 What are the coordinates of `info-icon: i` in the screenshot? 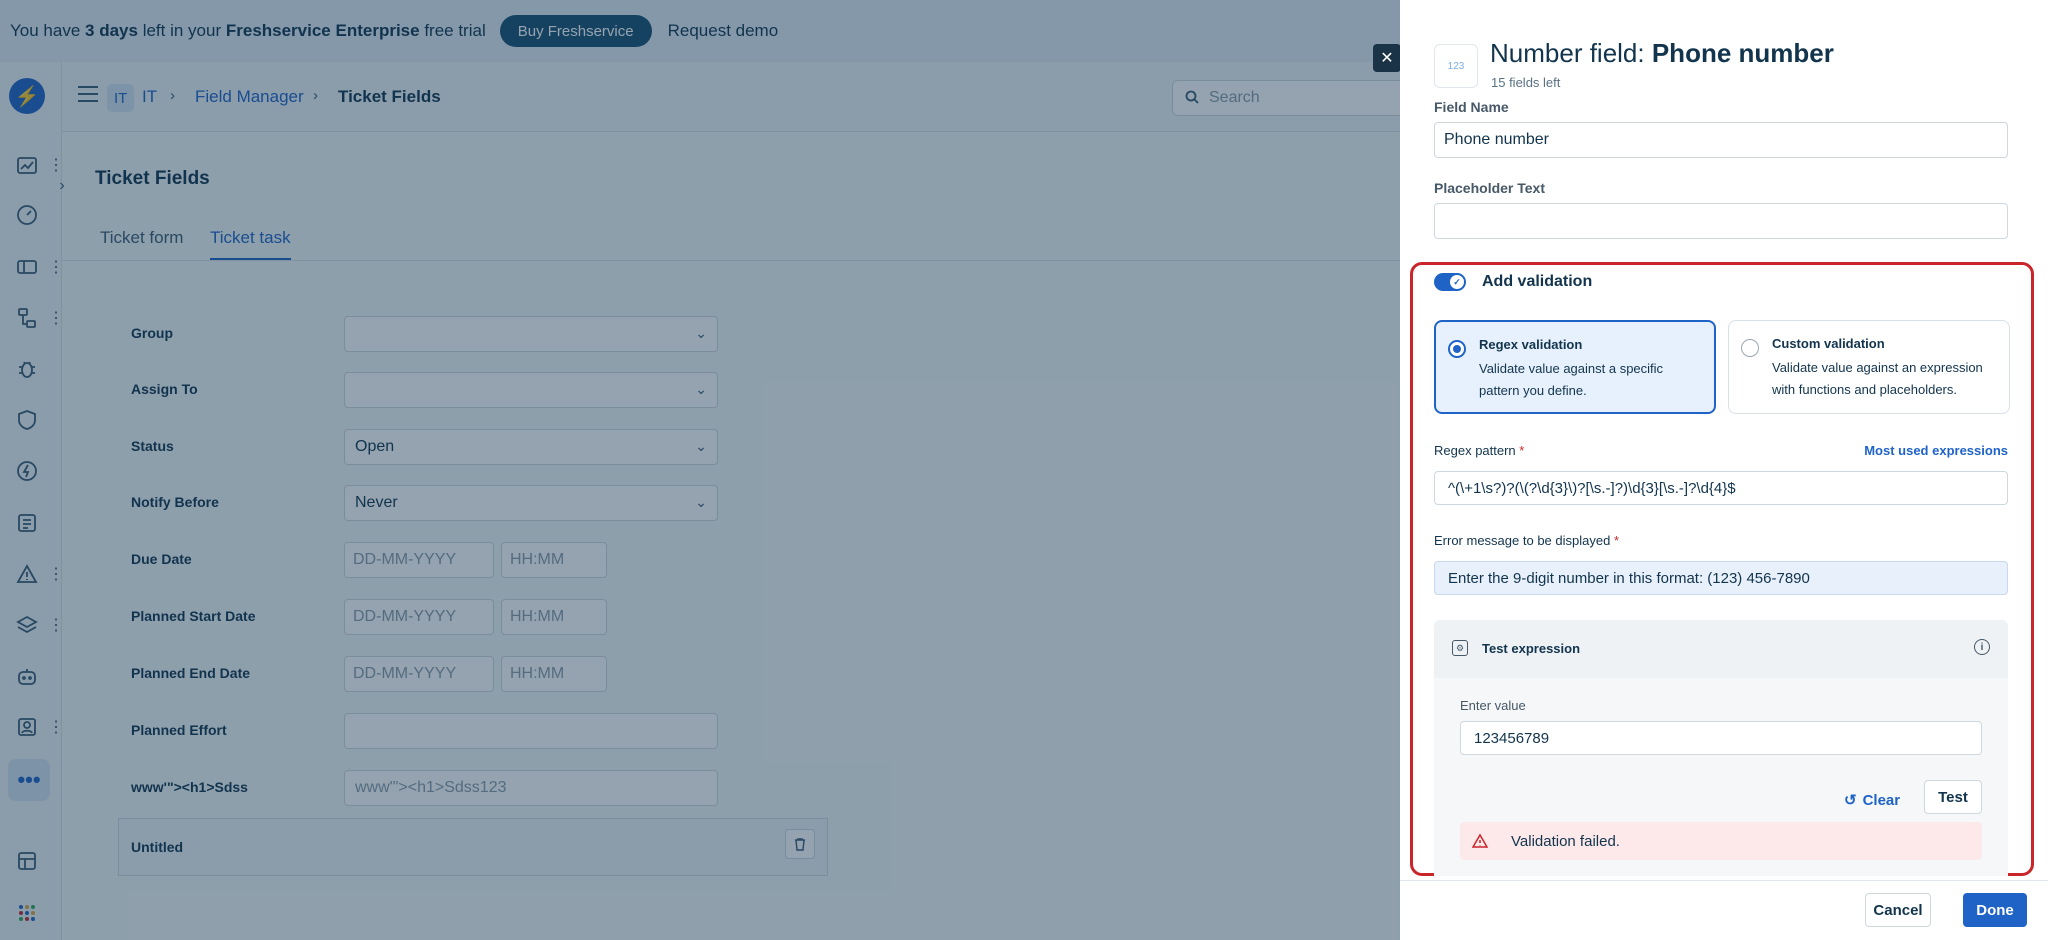 It's located at (1982, 647).